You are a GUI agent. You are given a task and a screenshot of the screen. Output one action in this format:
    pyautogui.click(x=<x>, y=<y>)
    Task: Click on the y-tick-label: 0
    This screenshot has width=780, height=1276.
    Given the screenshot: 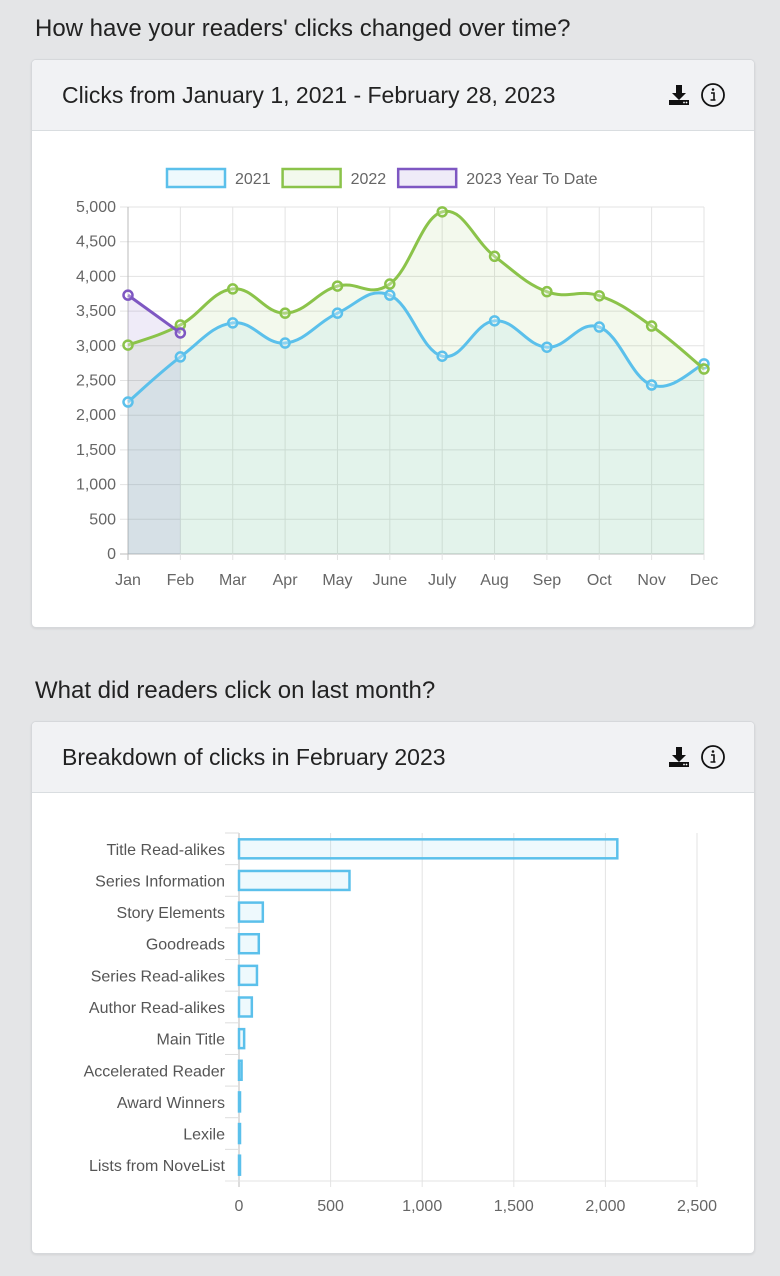 What is the action you would take?
    pyautogui.click(x=111, y=554)
    